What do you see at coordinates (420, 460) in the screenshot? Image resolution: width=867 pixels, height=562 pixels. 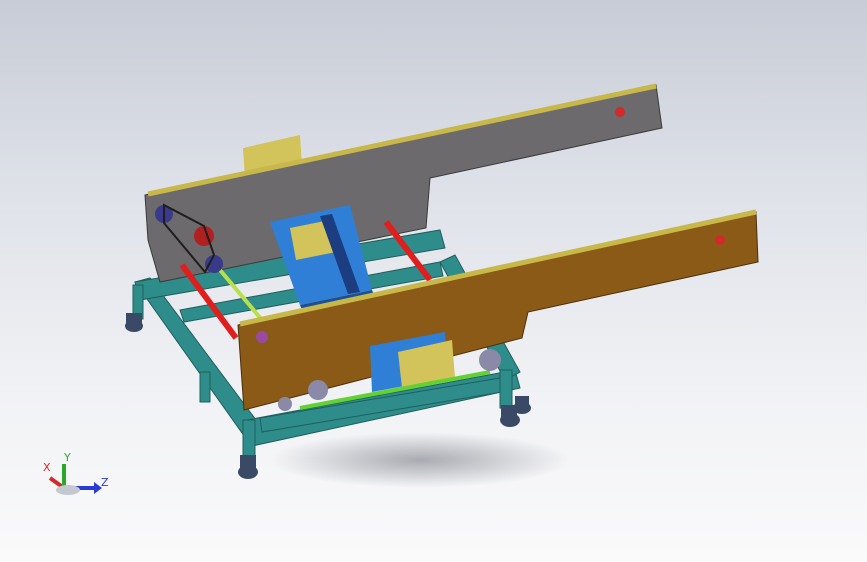 I see `ground-shadow` at bounding box center [420, 460].